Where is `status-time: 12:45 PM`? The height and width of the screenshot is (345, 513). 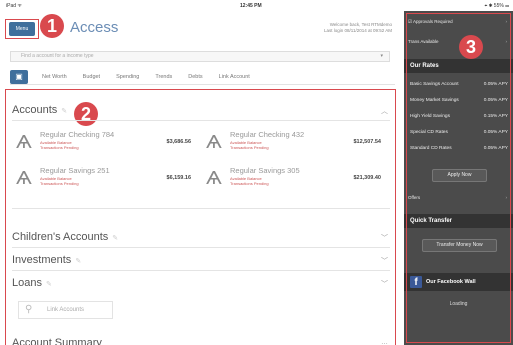 status-time: 12:45 PM is located at coordinates (251, 6).